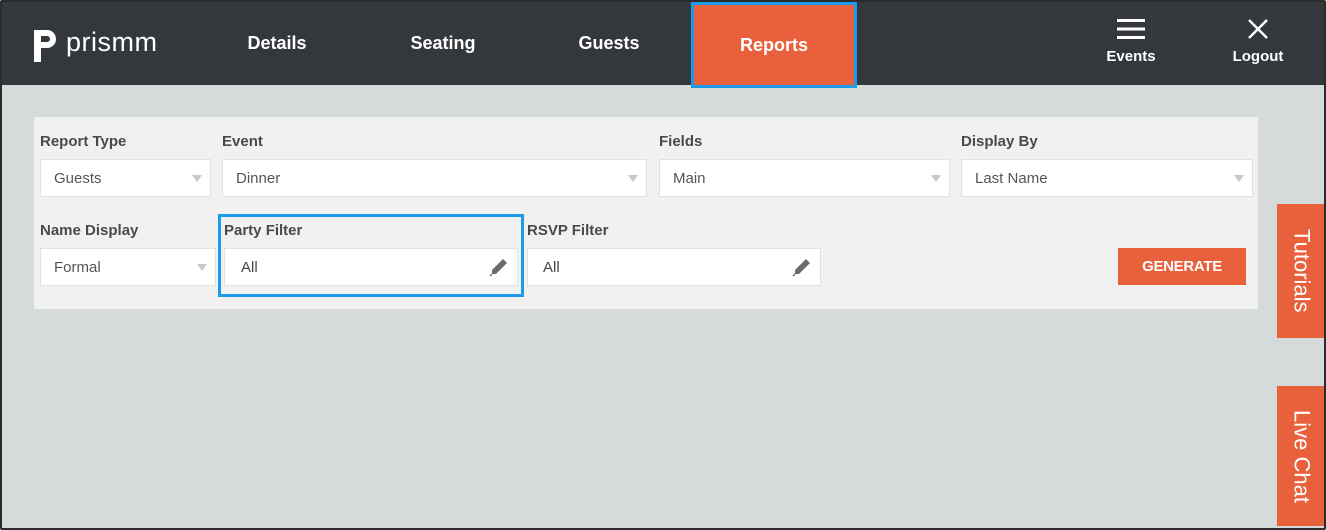  I want to click on fields-value: Main, so click(689, 178).